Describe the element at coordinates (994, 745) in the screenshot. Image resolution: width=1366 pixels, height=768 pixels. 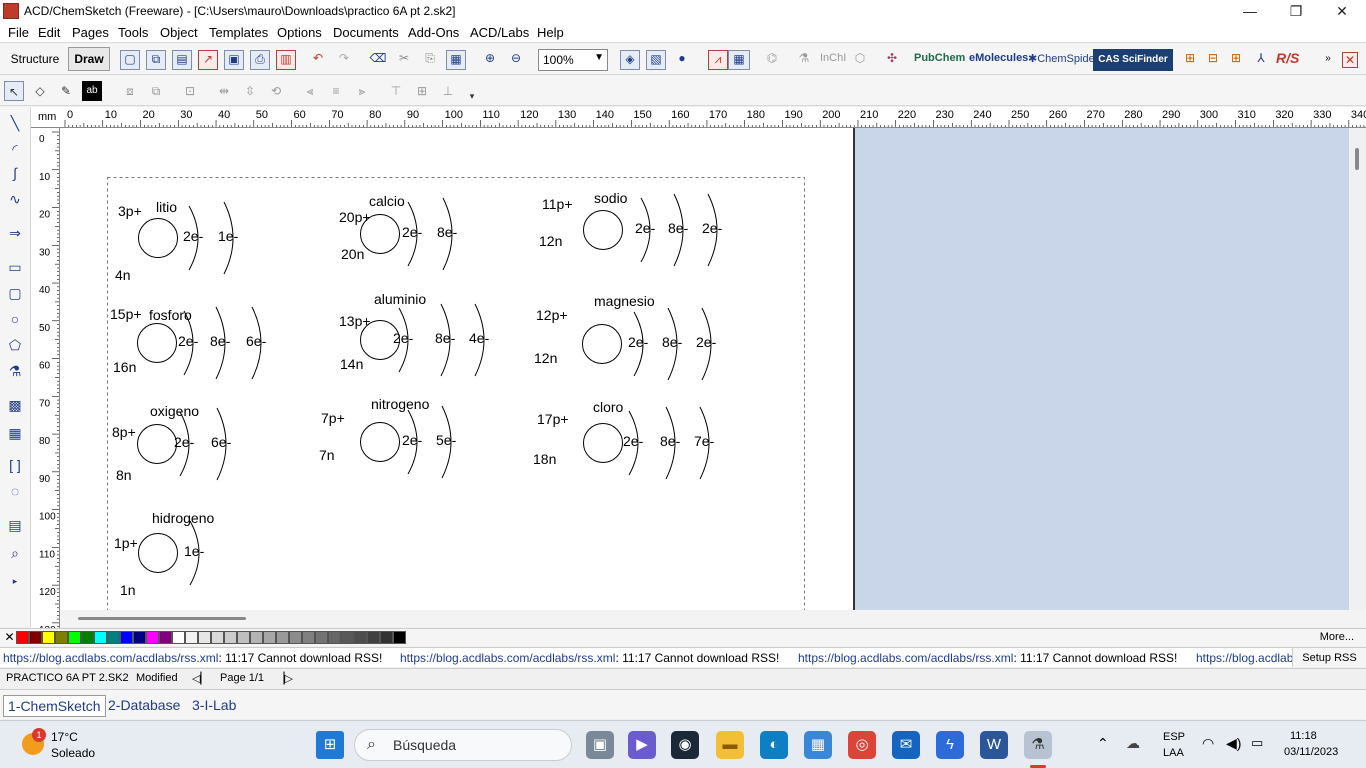
I see `word-icon: W` at that location.